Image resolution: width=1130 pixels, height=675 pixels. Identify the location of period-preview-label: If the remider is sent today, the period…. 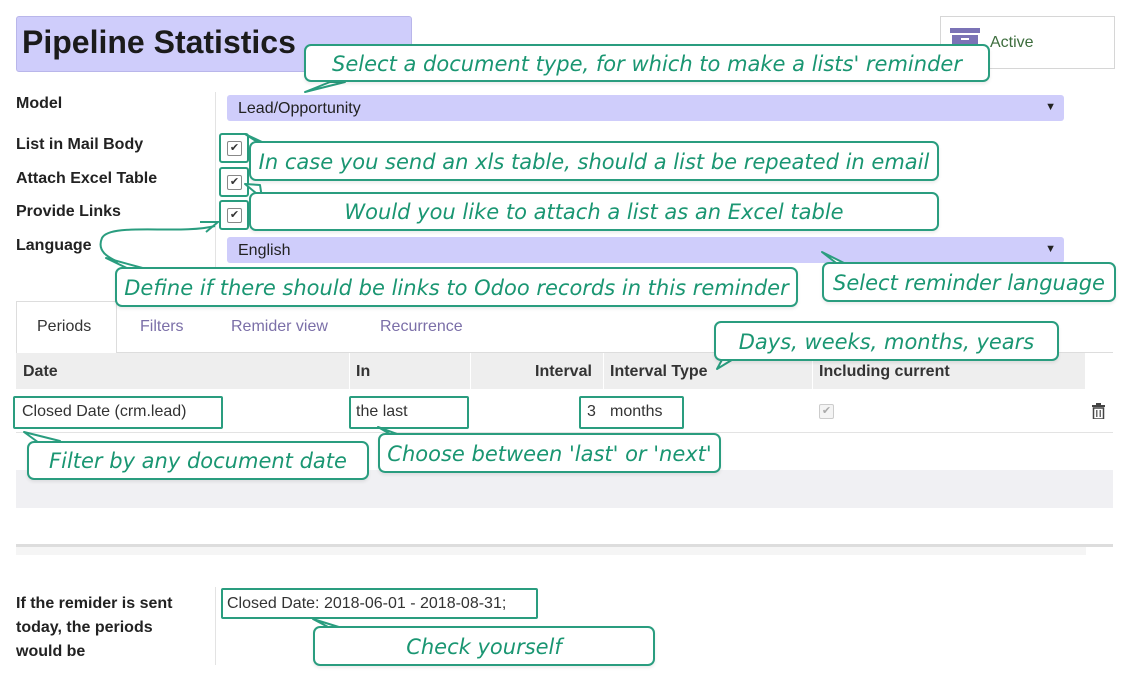
(94, 628).